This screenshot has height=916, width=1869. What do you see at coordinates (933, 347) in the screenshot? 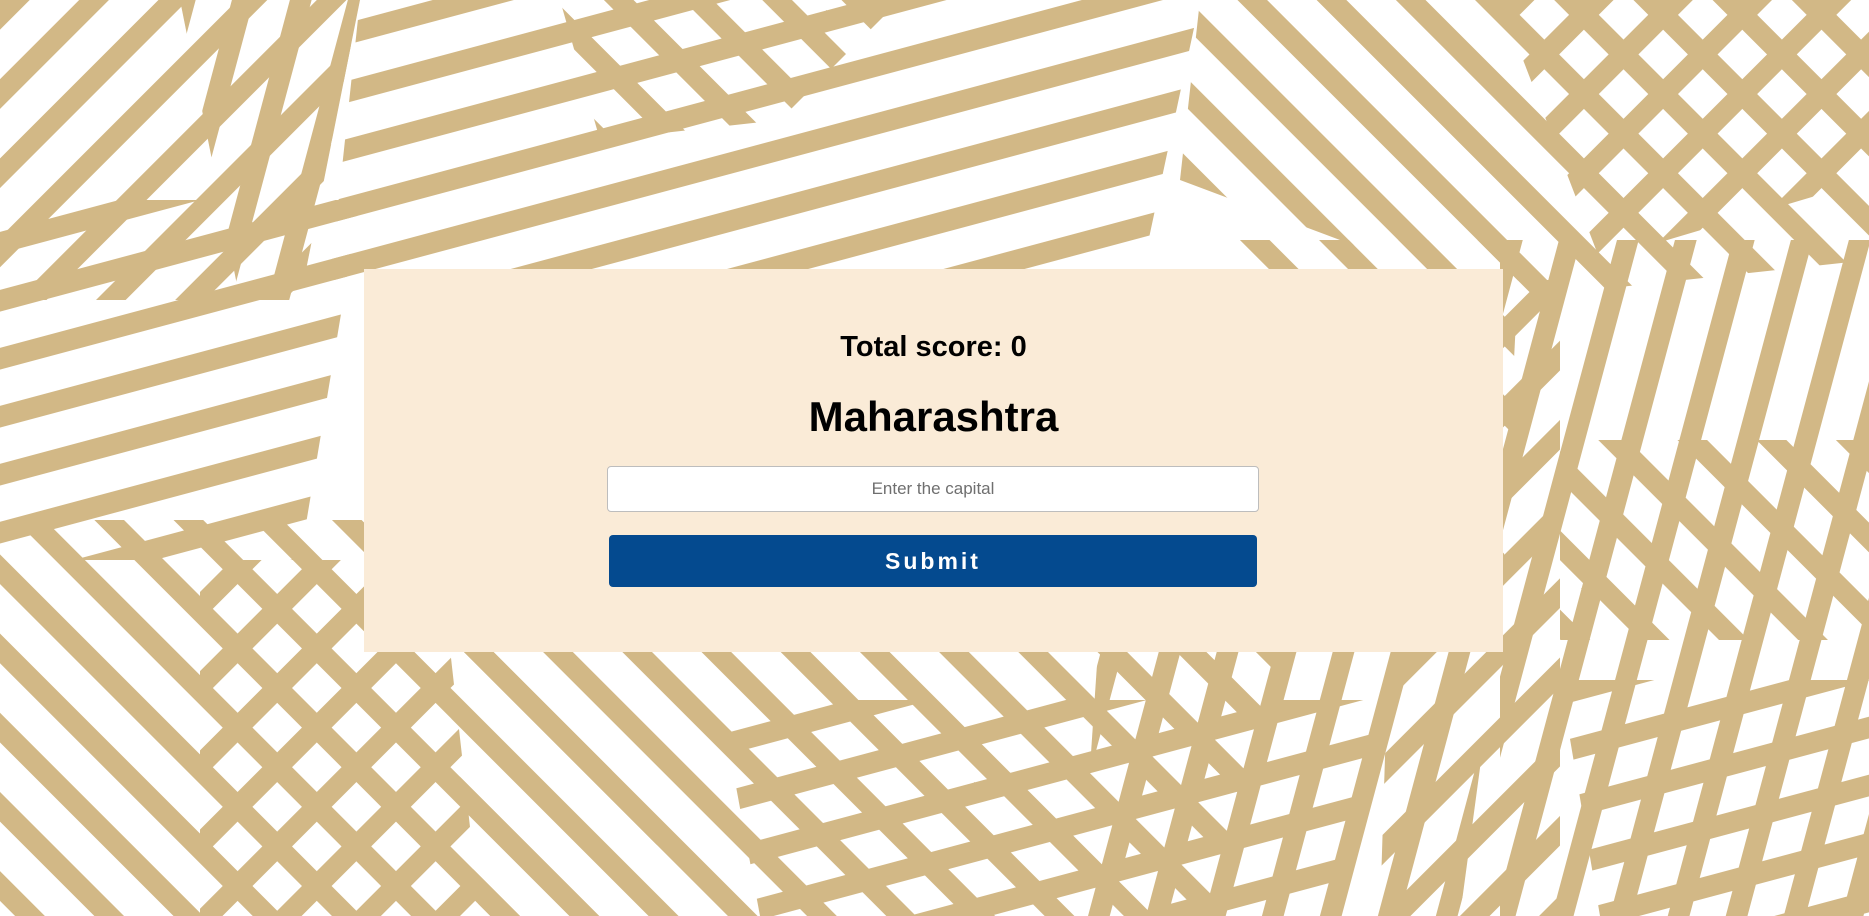
I see `total-score: Total score: 0` at bounding box center [933, 347].